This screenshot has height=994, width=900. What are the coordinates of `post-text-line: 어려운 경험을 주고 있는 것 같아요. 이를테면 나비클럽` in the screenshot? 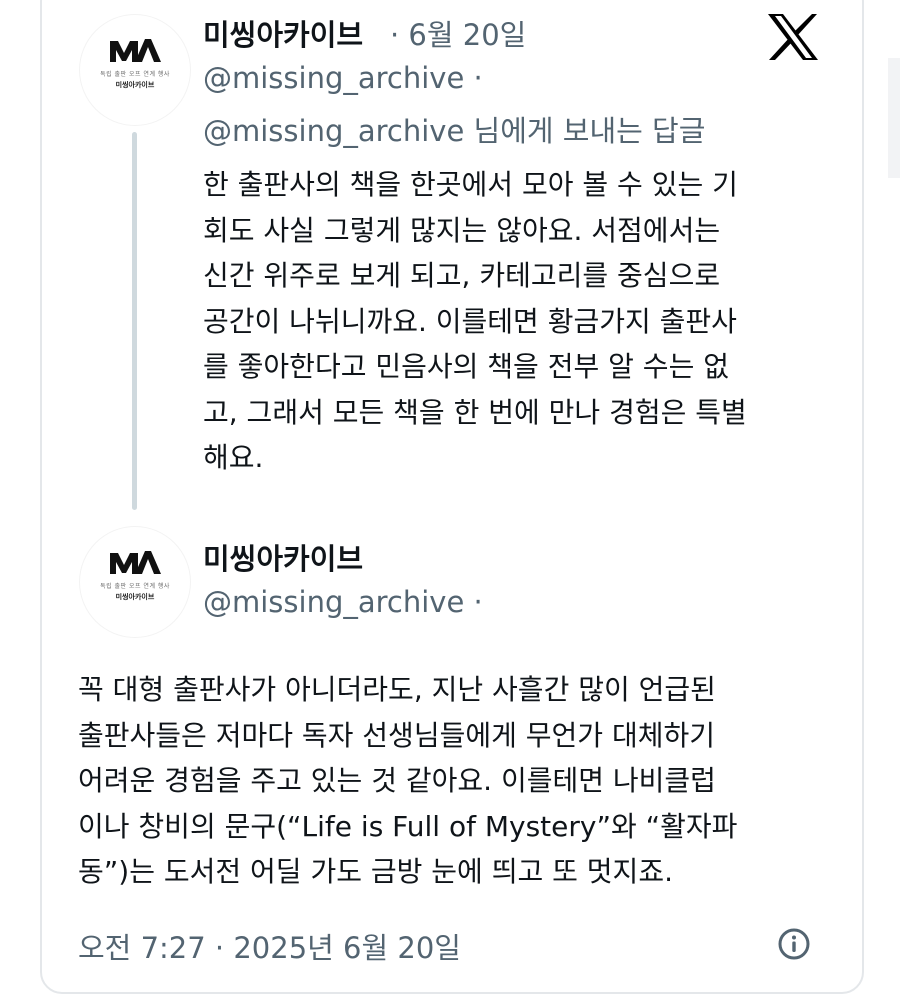 It's located at (397, 780).